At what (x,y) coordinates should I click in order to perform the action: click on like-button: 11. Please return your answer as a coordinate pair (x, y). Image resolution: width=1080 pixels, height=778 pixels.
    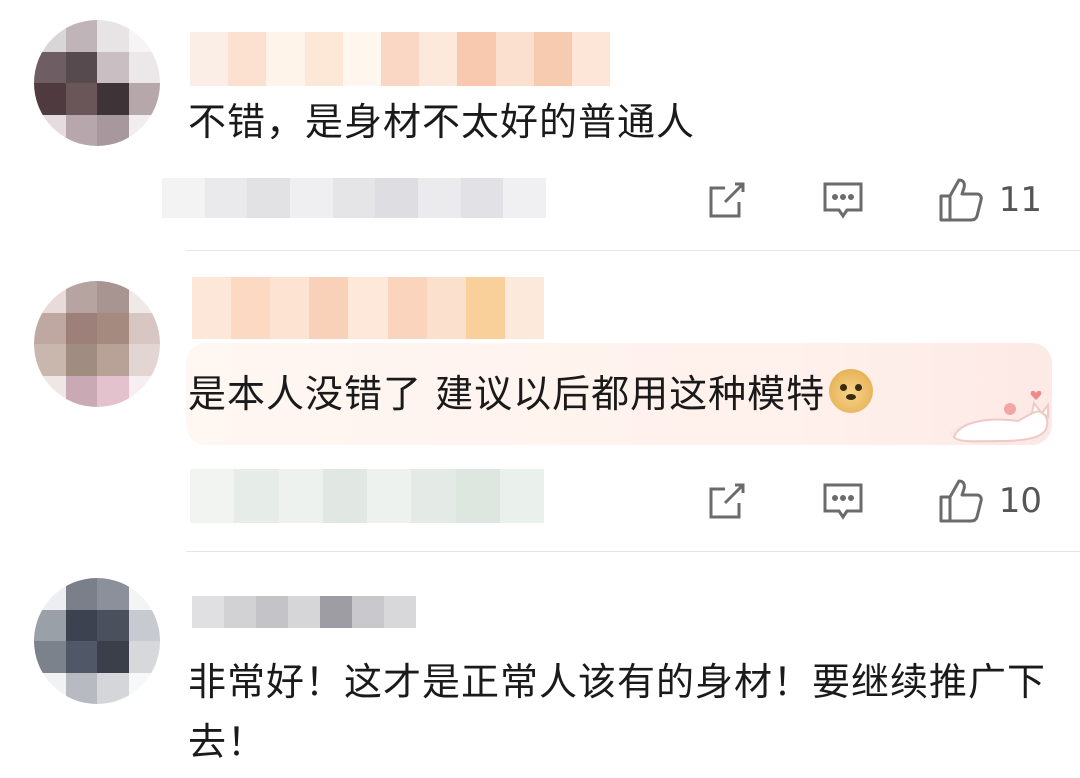
    Looking at the image, I should click on (989, 200).